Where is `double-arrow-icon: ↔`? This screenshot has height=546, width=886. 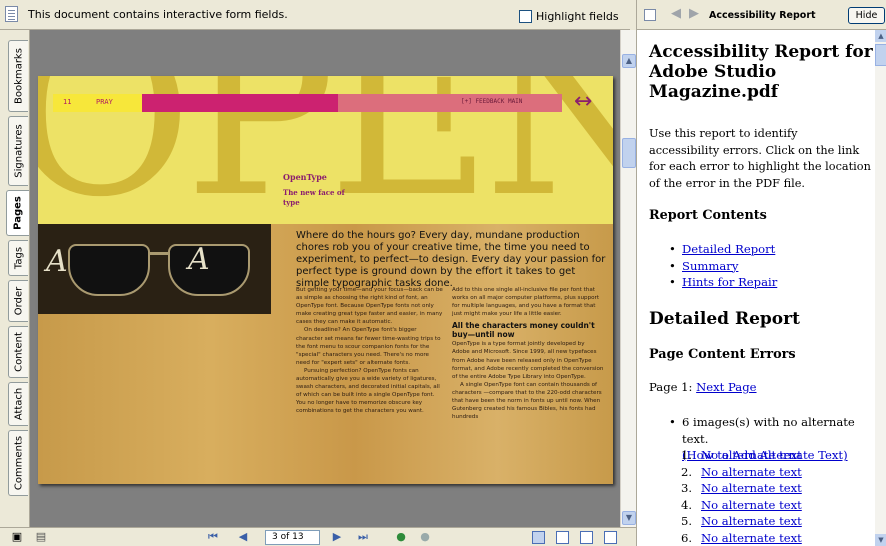
double-arrow-icon: ↔ is located at coordinates (583, 101).